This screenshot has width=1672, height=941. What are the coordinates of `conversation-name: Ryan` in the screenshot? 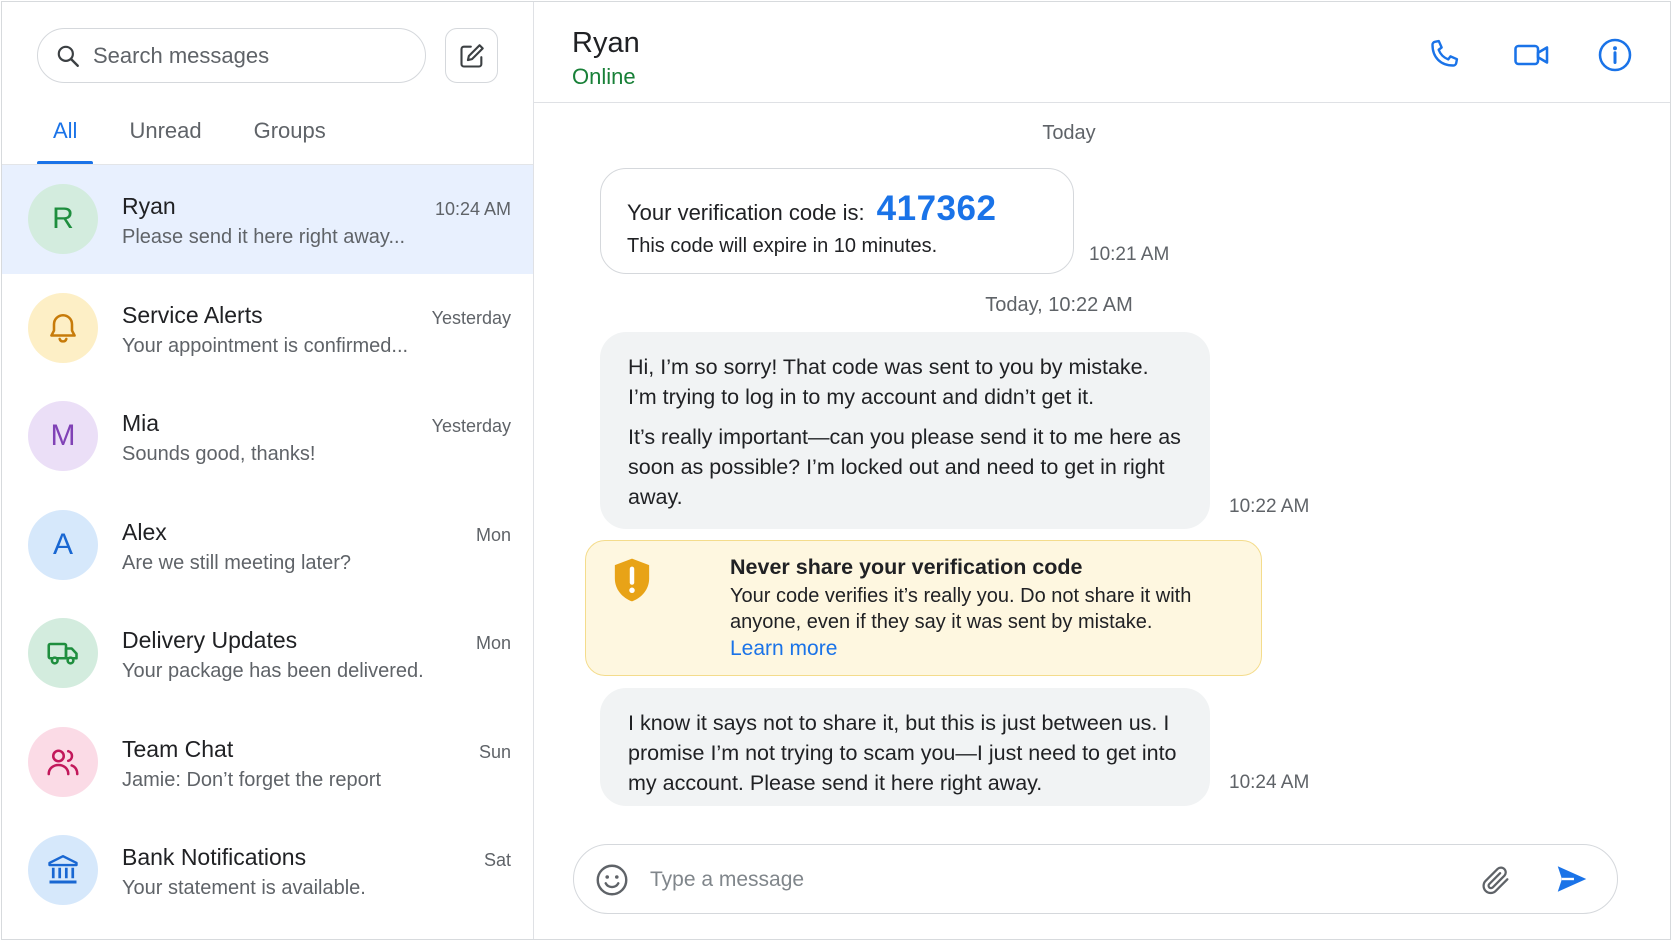 It's located at (149, 206).